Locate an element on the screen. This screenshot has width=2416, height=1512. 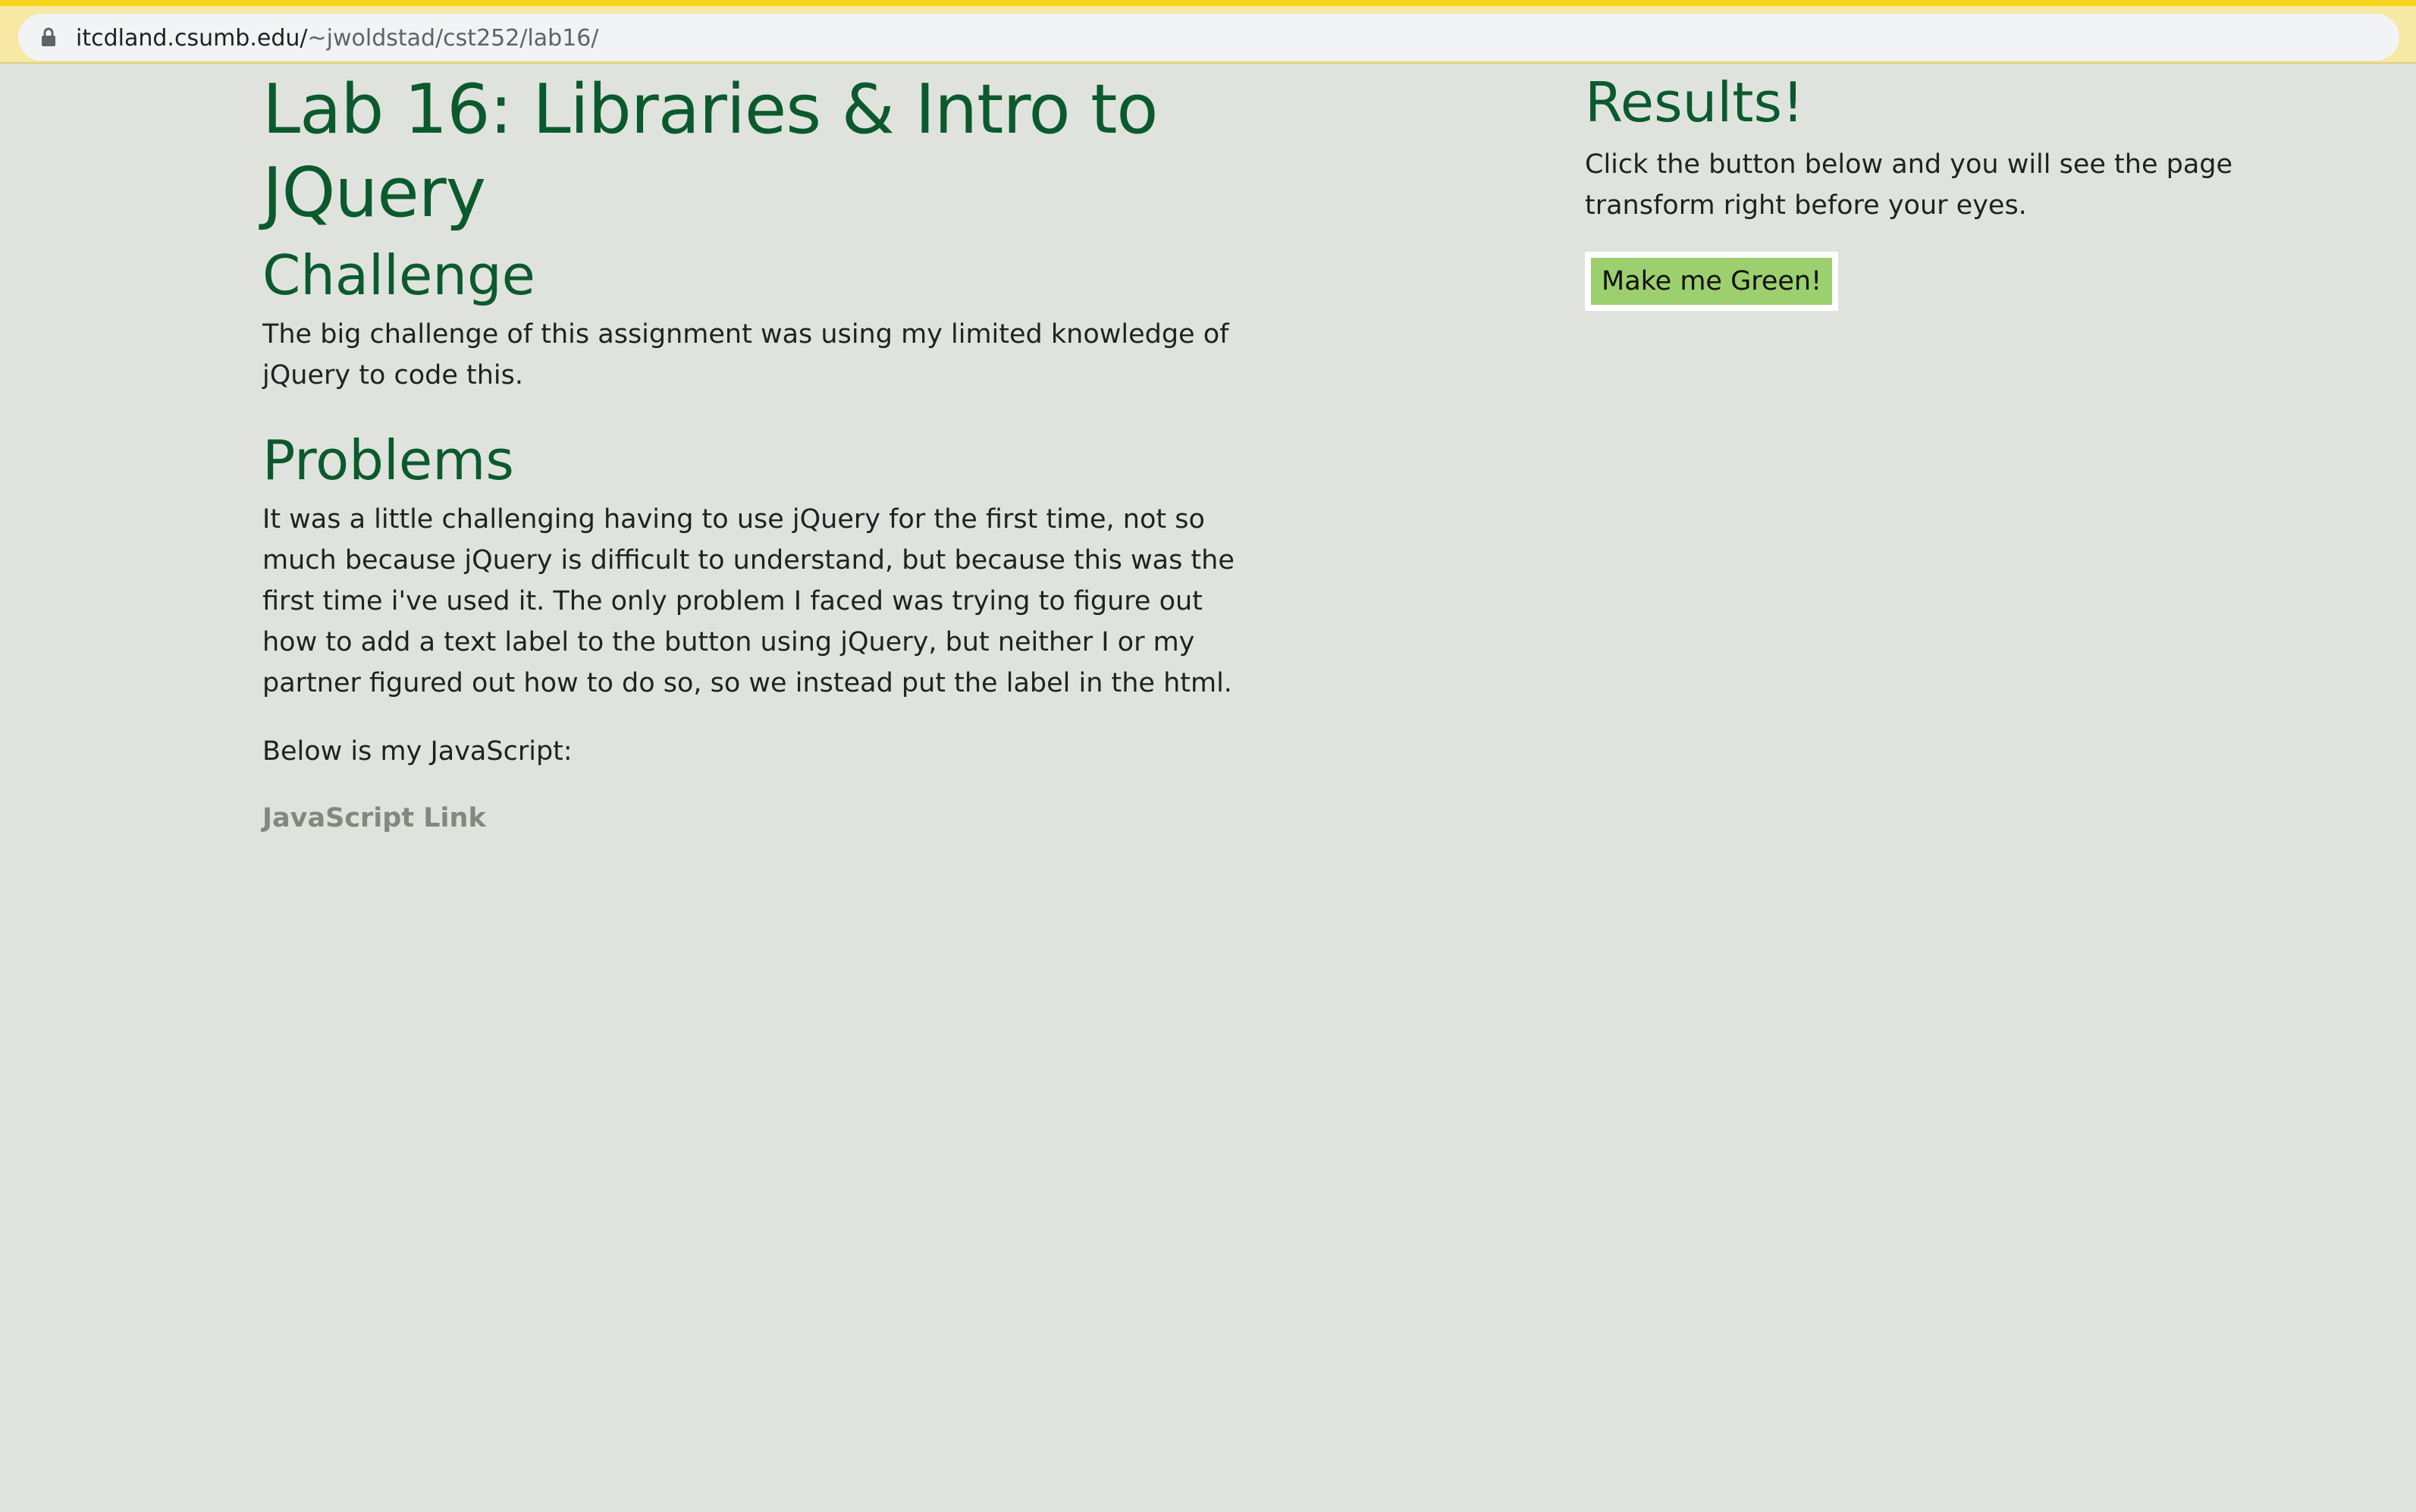
lock-icon is located at coordinates (48, 37).